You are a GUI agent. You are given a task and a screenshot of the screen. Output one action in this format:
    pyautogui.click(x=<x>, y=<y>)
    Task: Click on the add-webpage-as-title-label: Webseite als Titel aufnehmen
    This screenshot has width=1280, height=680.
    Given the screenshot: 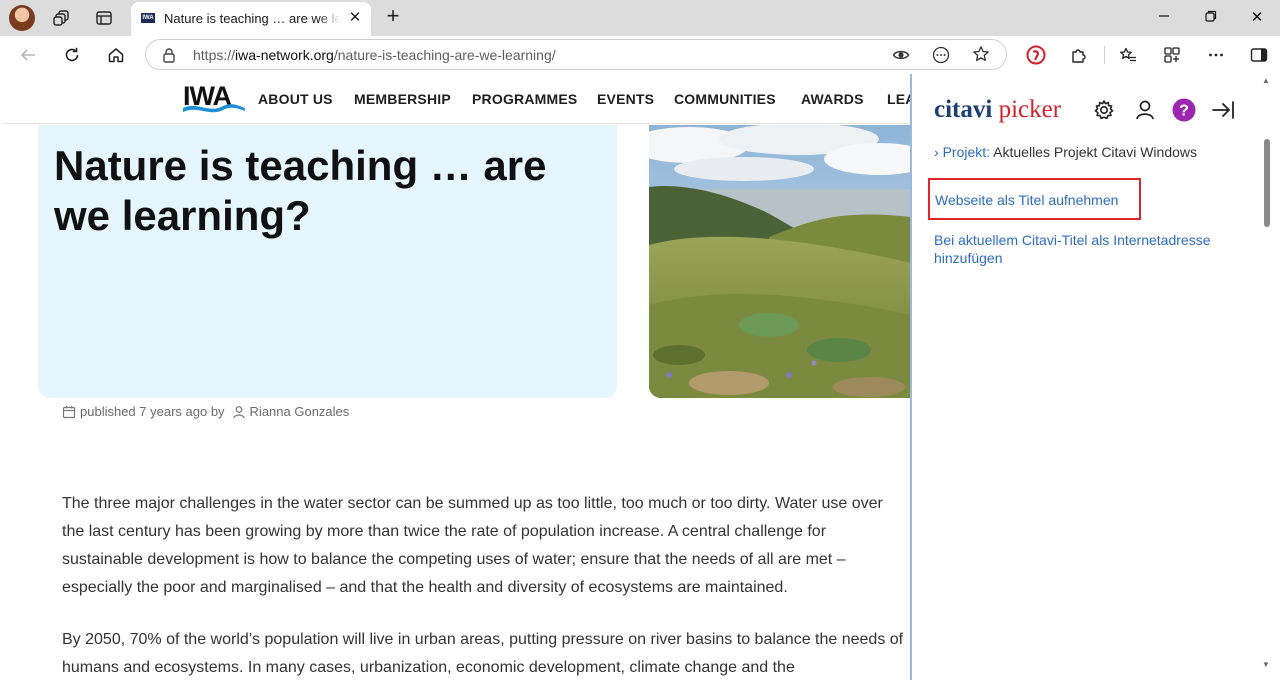 What is the action you would take?
    pyautogui.click(x=1027, y=200)
    